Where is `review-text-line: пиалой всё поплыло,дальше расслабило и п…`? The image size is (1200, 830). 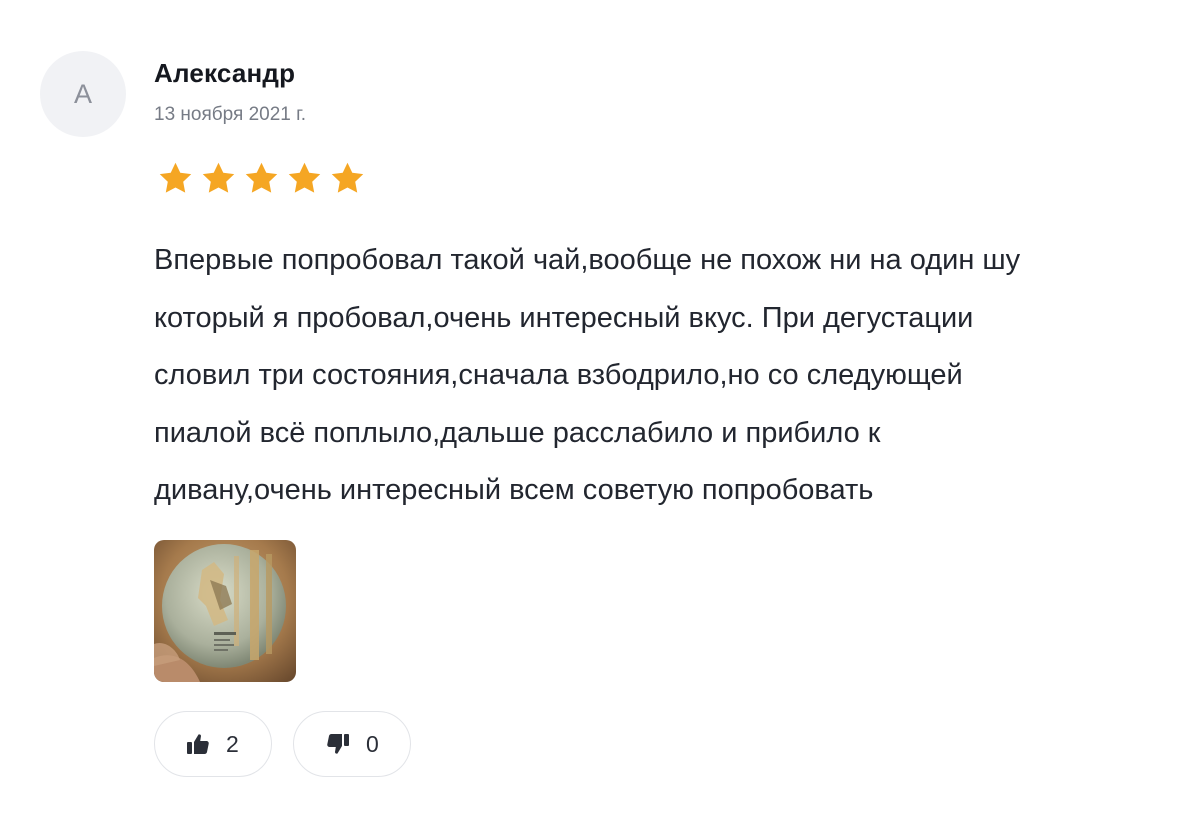
review-text-line: пиалой всё поплыло,дальше расслабило и п… is located at coordinates (517, 432).